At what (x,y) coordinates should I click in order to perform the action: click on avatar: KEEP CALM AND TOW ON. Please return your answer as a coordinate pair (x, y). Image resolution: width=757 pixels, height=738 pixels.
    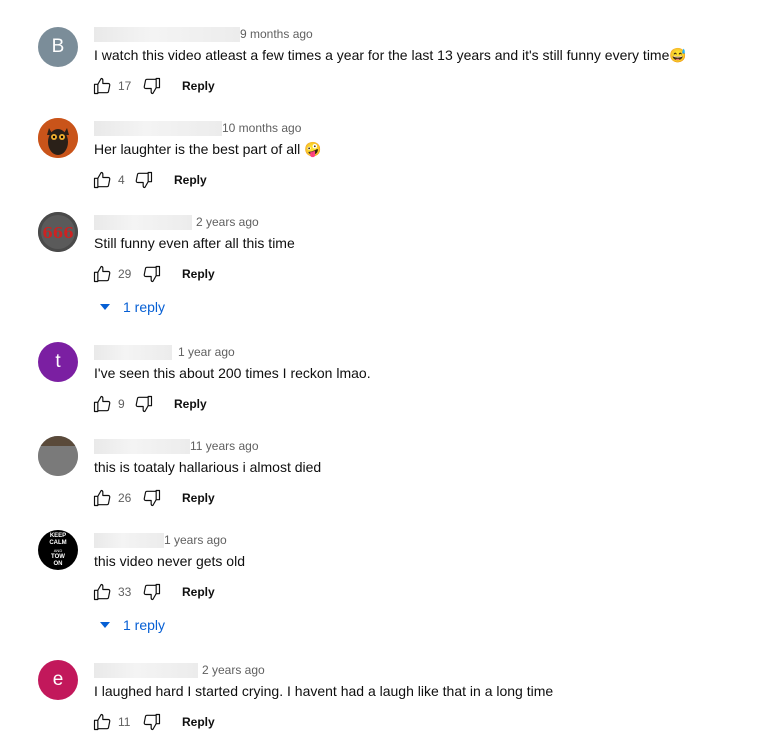
    Looking at the image, I should click on (58, 550).